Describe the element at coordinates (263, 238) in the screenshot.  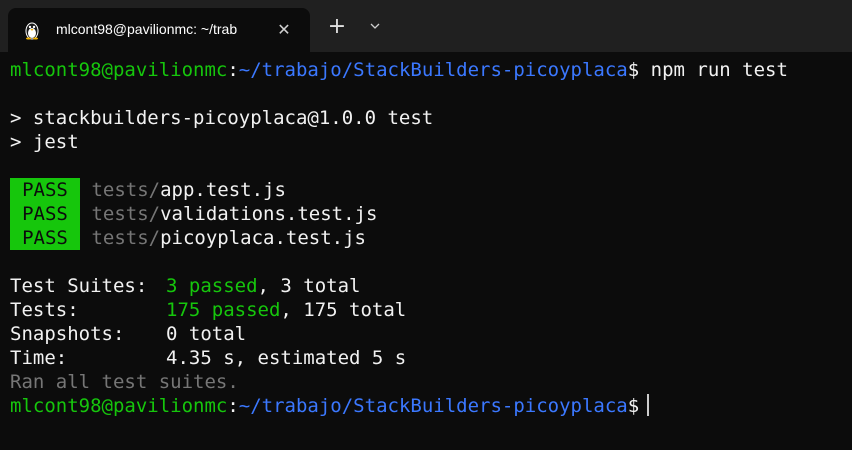
I see `test-file: picoyplaca.test.js` at that location.